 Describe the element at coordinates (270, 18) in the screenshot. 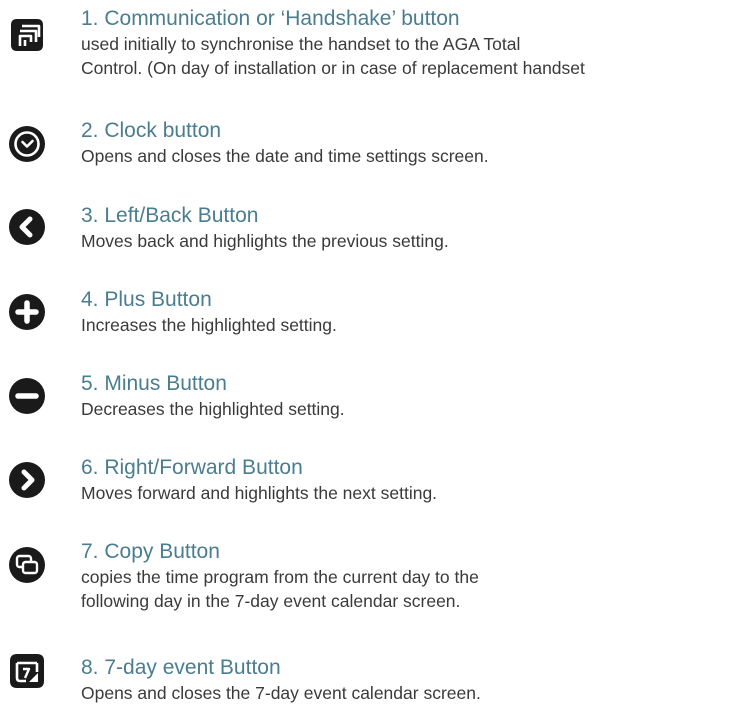

I see `item-title: 1. Communication or ‘Handshake’ button` at that location.